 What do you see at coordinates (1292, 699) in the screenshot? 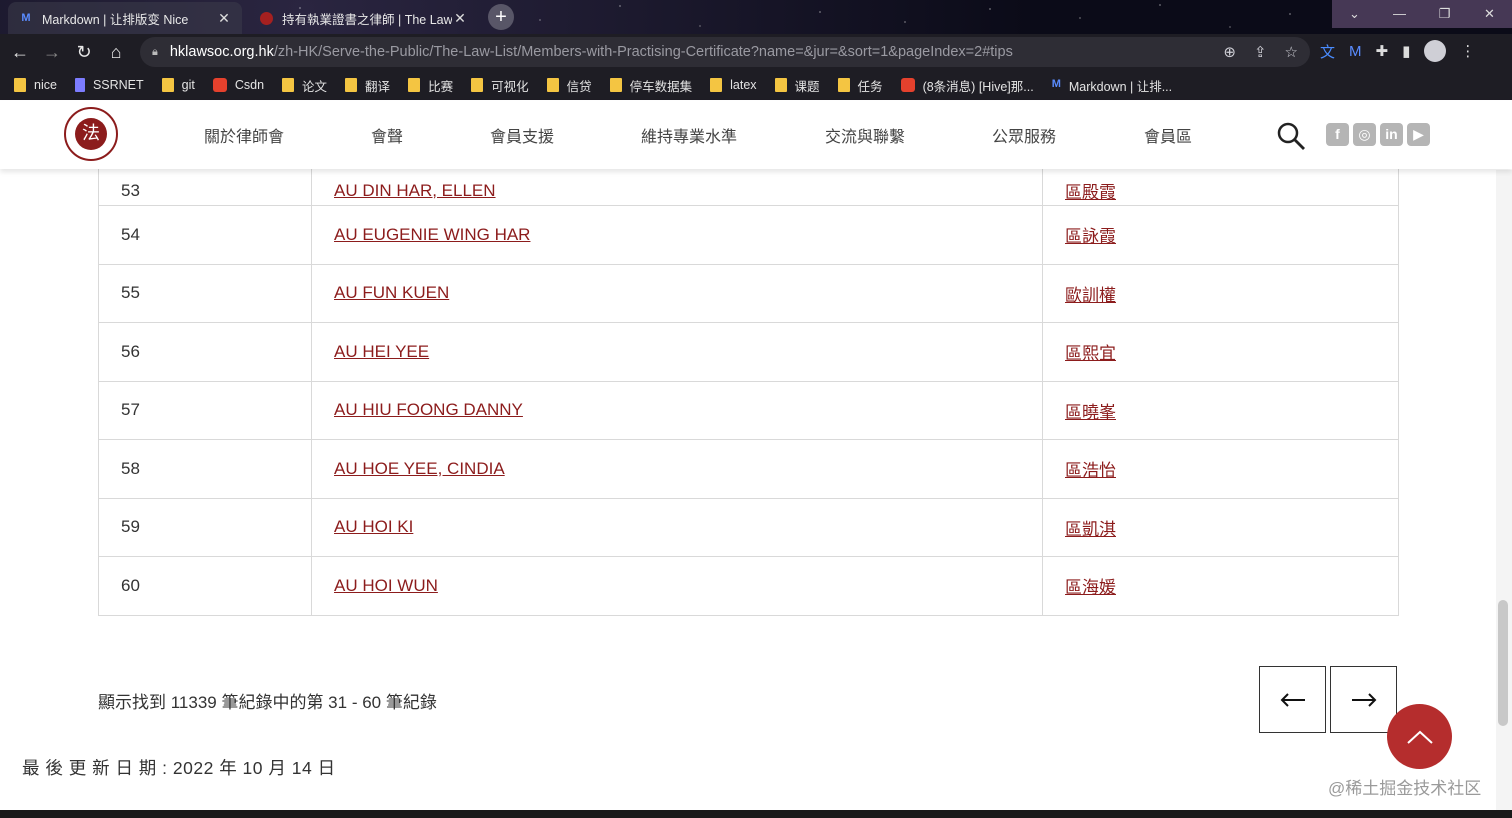
I see `prev-page-button` at bounding box center [1292, 699].